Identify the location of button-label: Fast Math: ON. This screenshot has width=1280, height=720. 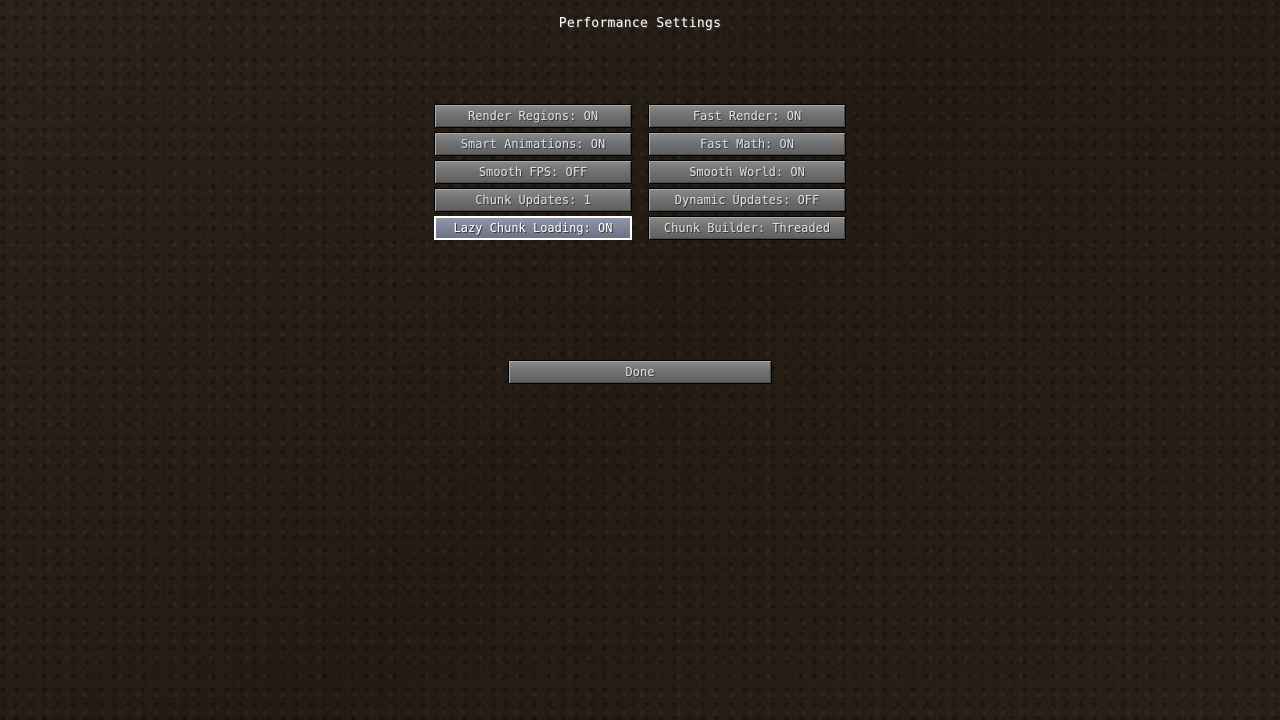
(747, 144).